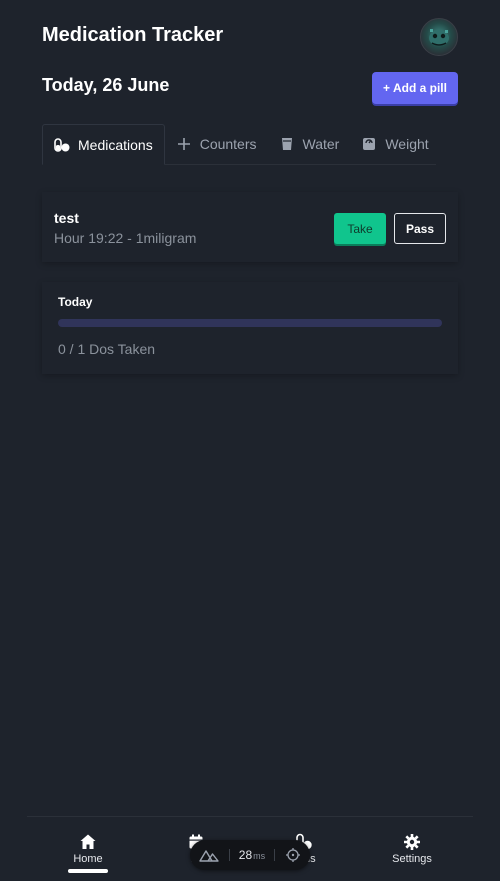 The width and height of the screenshot is (500, 881). What do you see at coordinates (88, 871) in the screenshot?
I see `active-nav-indicator` at bounding box center [88, 871].